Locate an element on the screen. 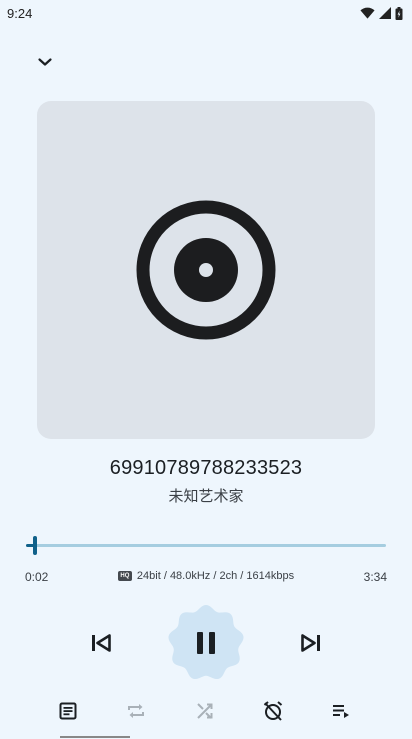  audio-format-info: HQ 24bit / 48.0kHz / 2ch / 1614kbps is located at coordinates (206, 576).